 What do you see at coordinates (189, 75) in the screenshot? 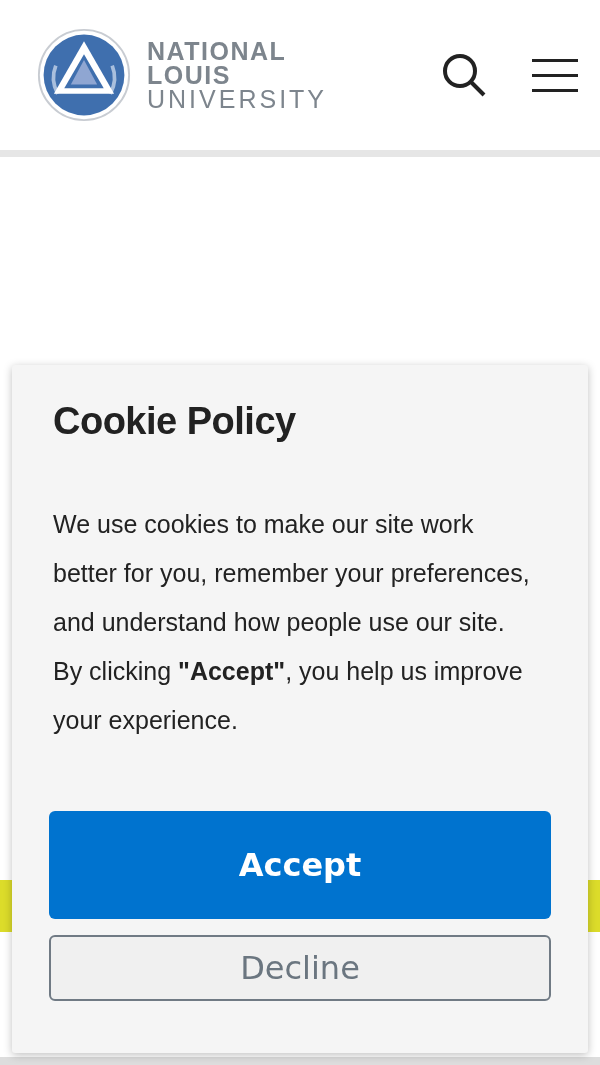
I see `logo-text: LOUIS` at bounding box center [189, 75].